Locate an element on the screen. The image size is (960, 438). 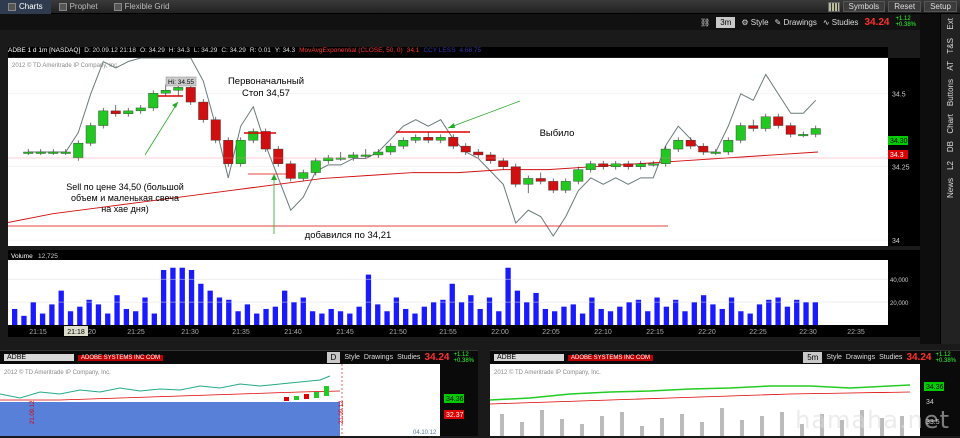
symbols-button: Symbols is located at coordinates (864, 6).